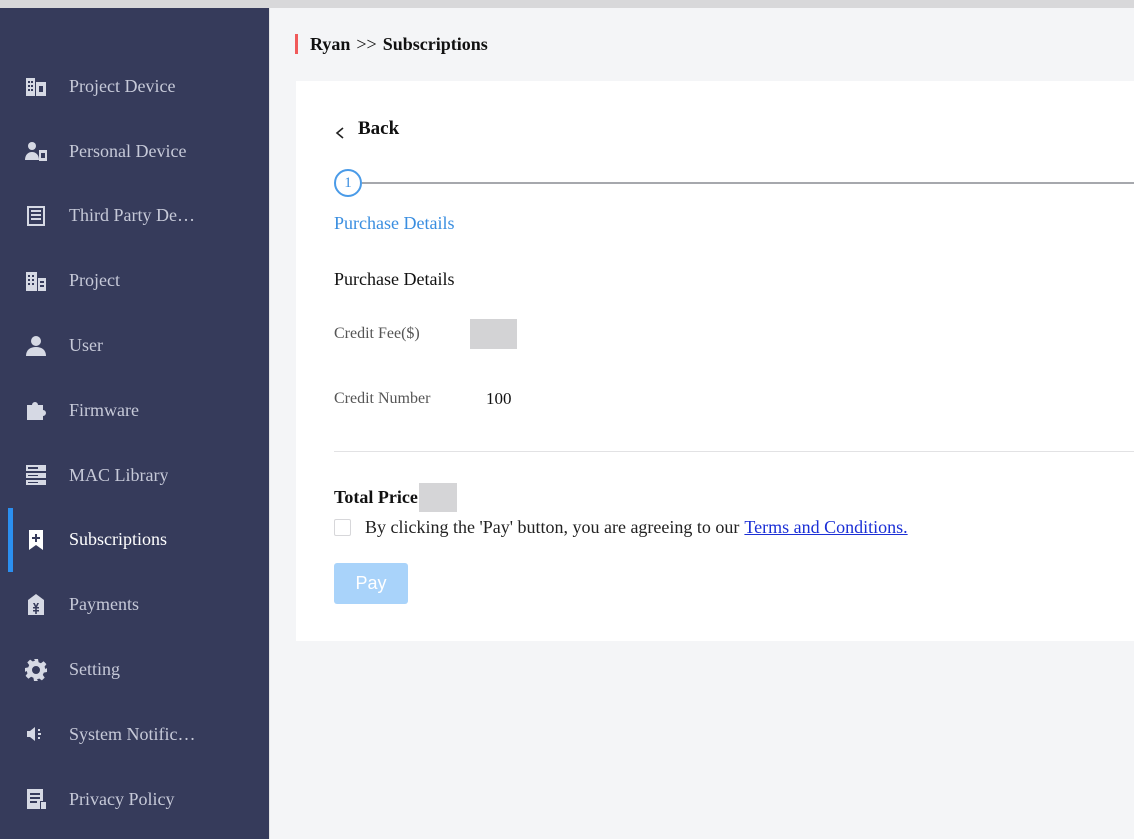 This screenshot has width=1134, height=839. I want to click on list-panel-icon, so click(36, 216).